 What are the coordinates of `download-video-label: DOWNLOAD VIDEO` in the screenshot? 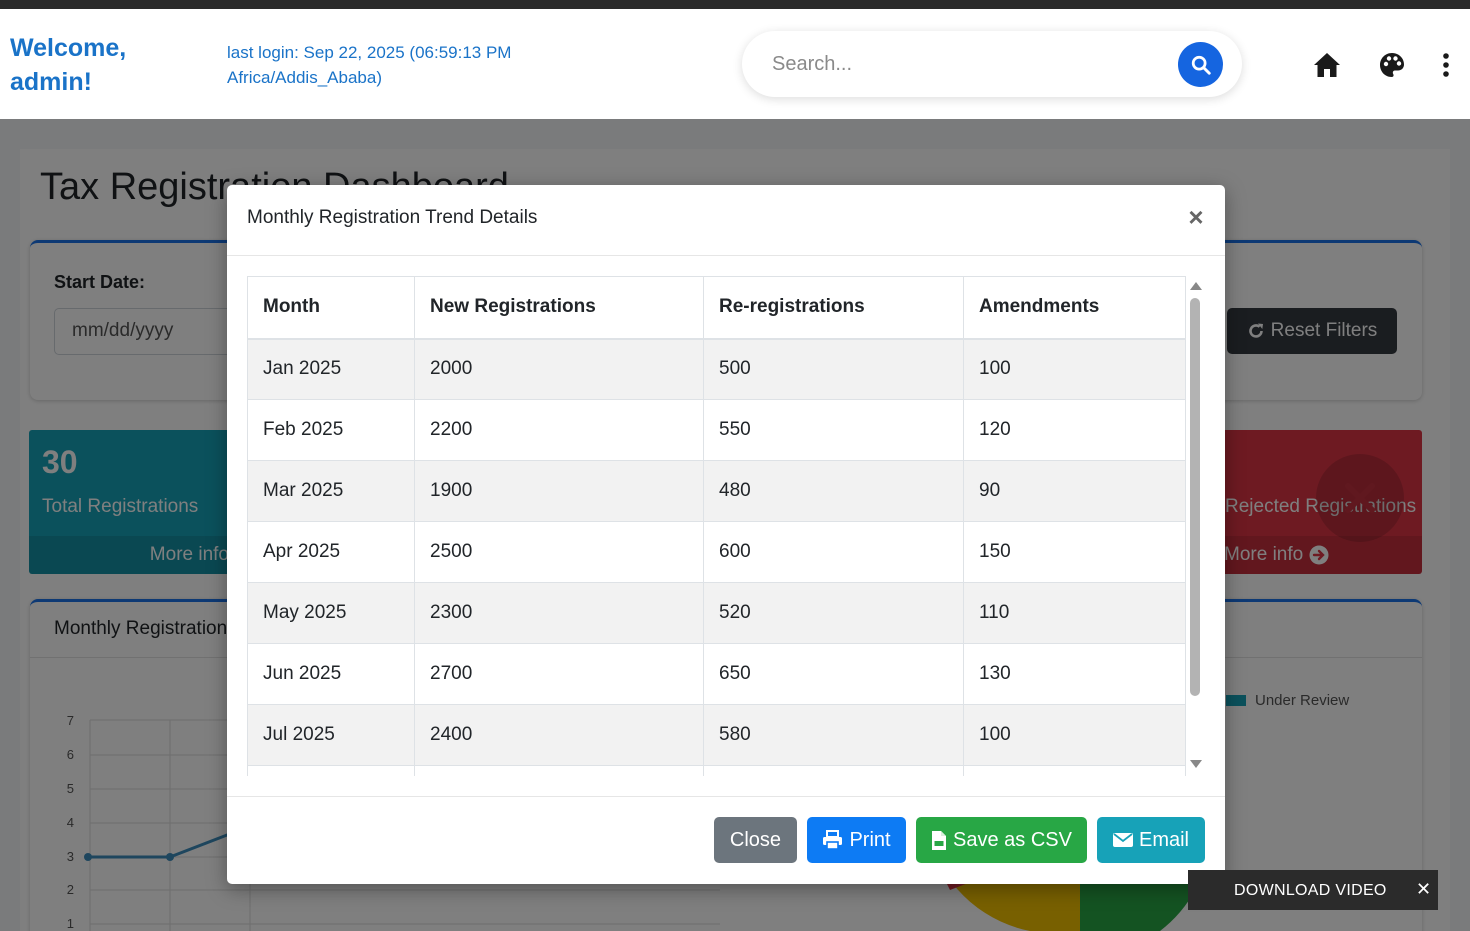 It's located at (1310, 891).